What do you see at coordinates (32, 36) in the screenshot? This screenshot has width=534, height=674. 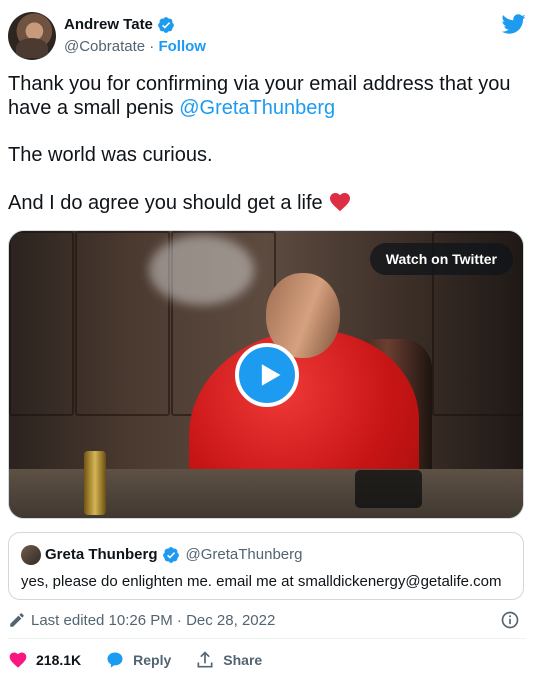 I see `author-avatar` at bounding box center [32, 36].